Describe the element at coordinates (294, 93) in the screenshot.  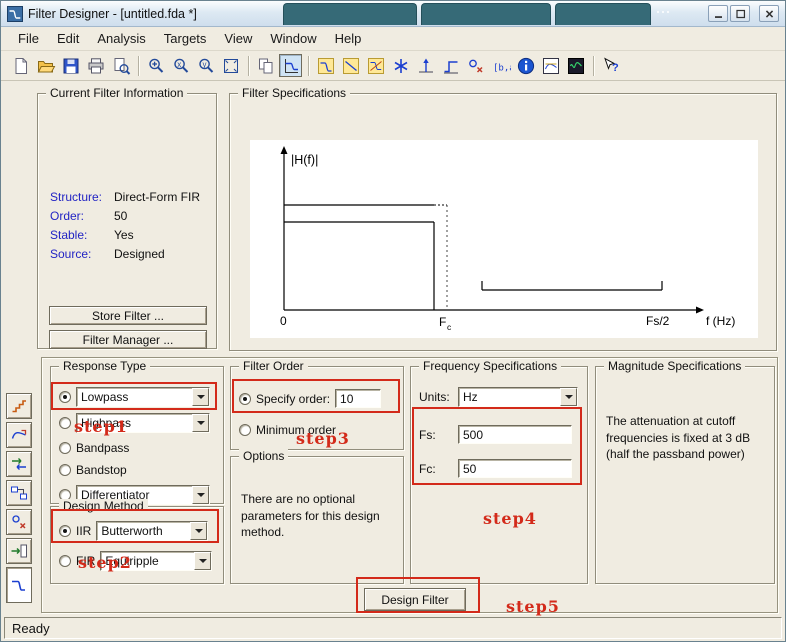
I see `panel-title: Filter Specifications` at that location.